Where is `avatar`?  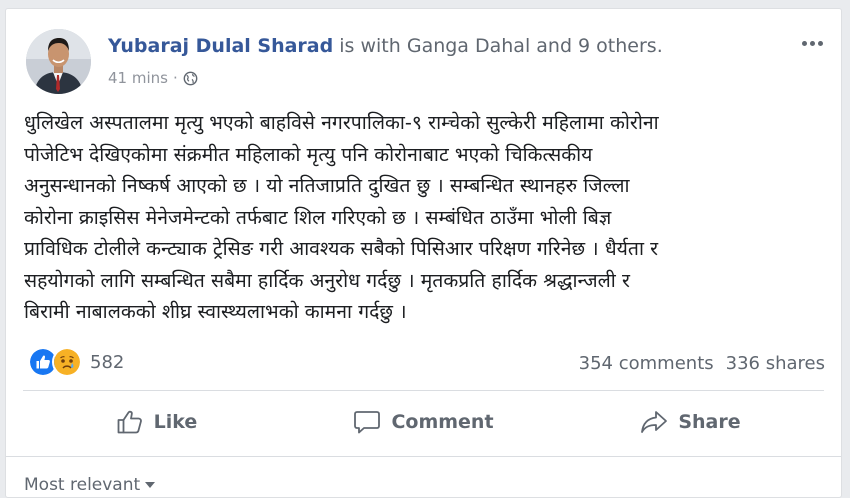
avatar is located at coordinates (58, 61).